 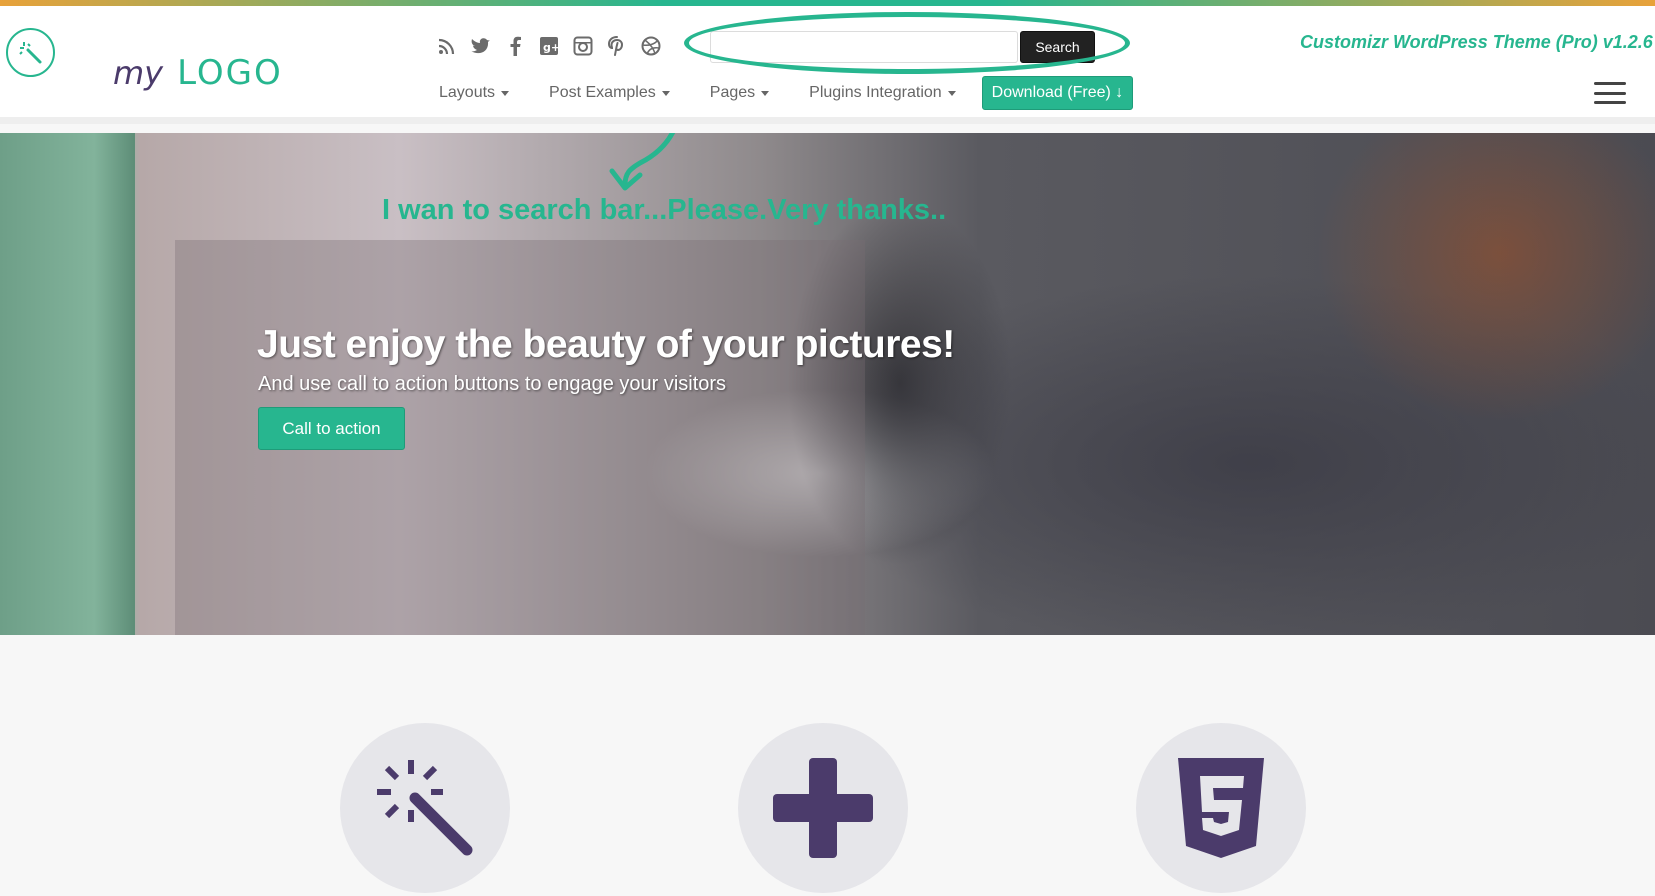 I want to click on social-links: g+, so click(x=549, y=46).